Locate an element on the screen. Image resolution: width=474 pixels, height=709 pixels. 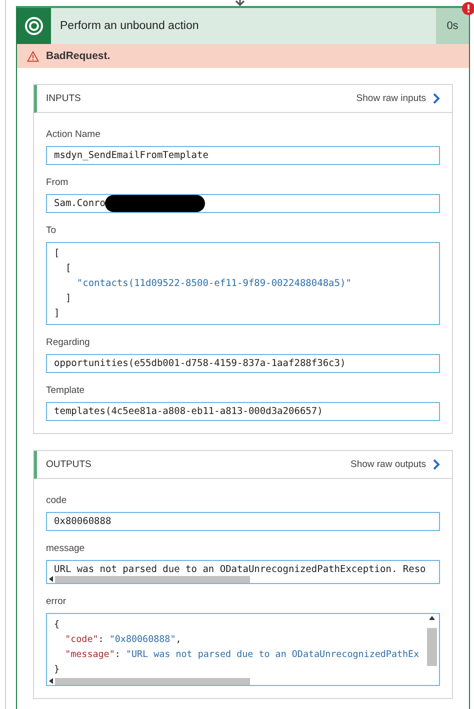
duration-label: 0s is located at coordinates (452, 26).